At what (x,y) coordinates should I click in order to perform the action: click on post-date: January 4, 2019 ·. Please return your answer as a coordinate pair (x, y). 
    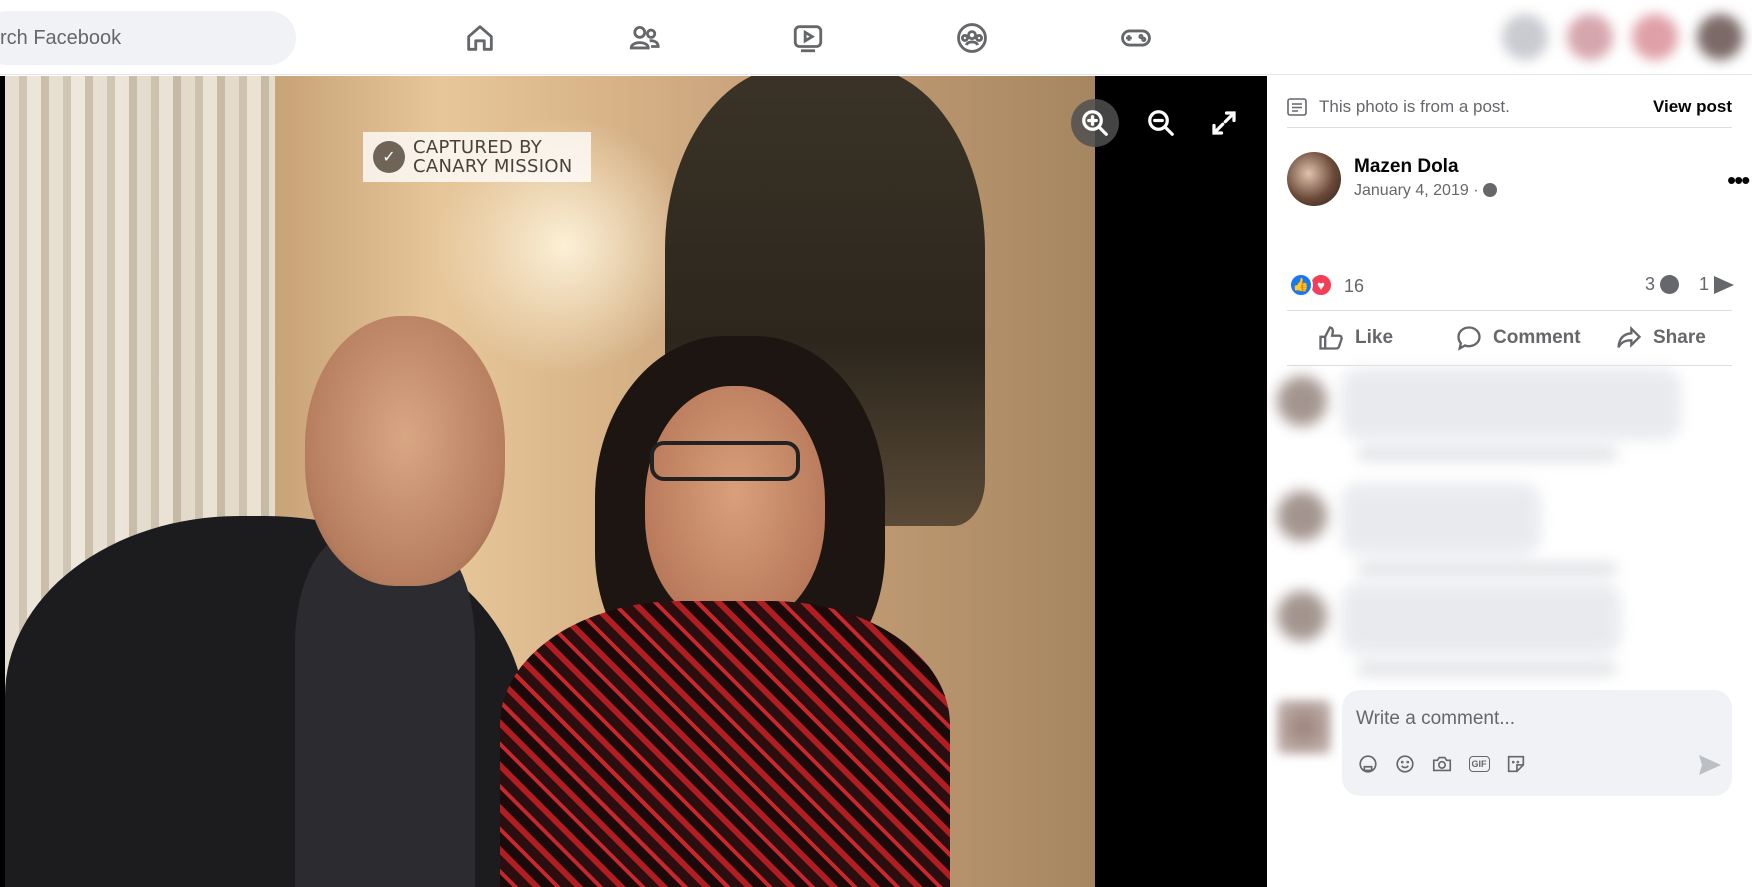
    Looking at the image, I should click on (1425, 191).